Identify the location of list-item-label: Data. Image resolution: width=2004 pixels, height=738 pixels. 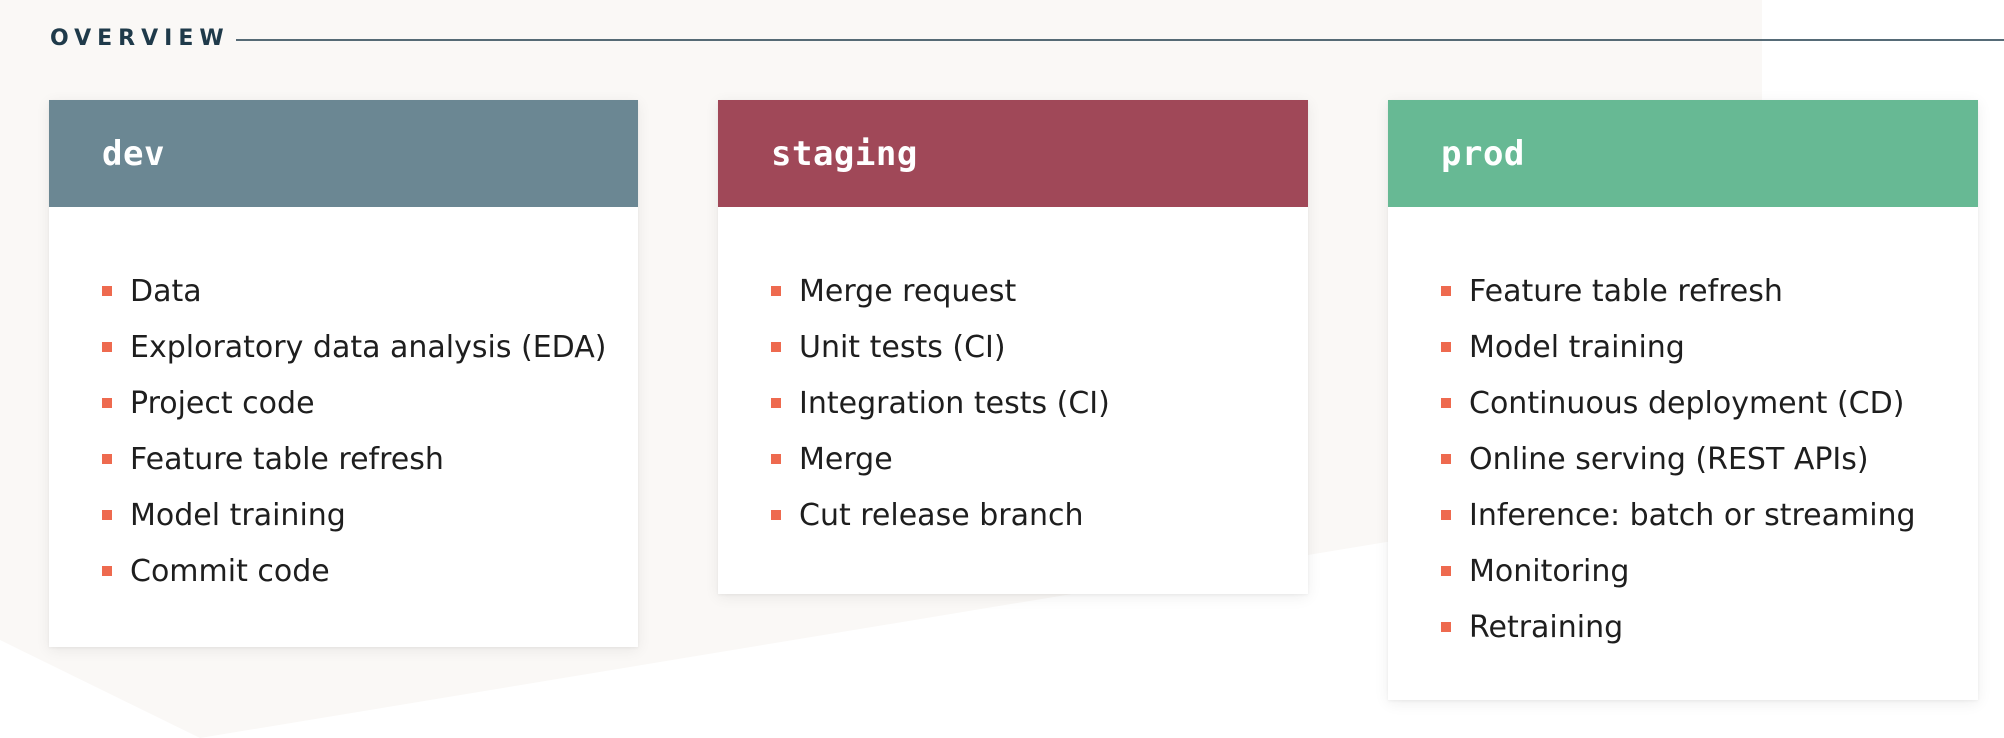
(166, 291).